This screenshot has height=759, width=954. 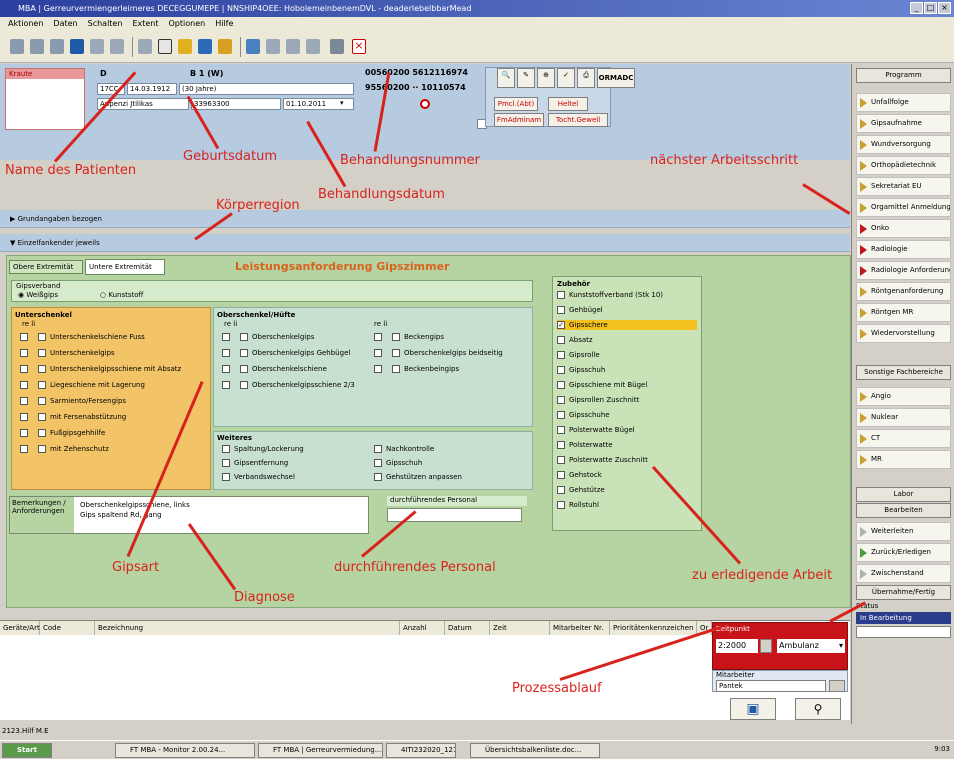 I want to click on zubehoer-item: Gehbügel, so click(x=580, y=310).